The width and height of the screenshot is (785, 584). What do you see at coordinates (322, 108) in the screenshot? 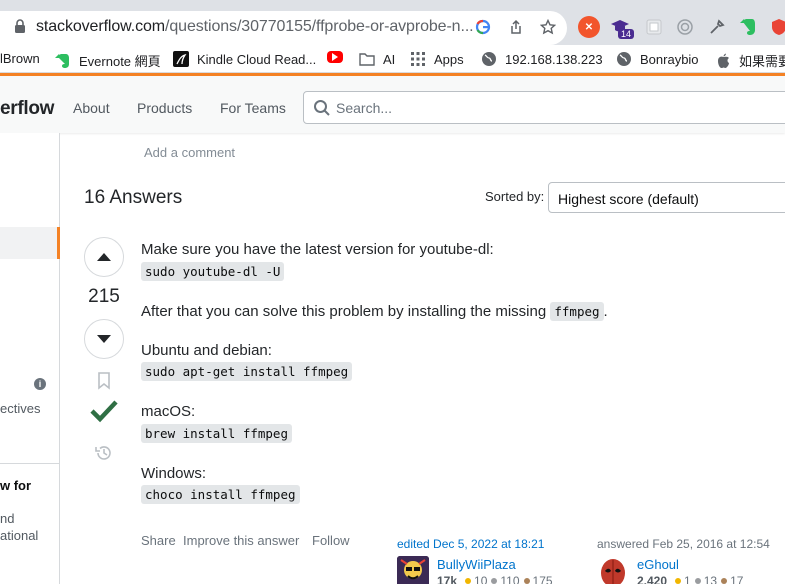
I see `search-icon` at bounding box center [322, 108].